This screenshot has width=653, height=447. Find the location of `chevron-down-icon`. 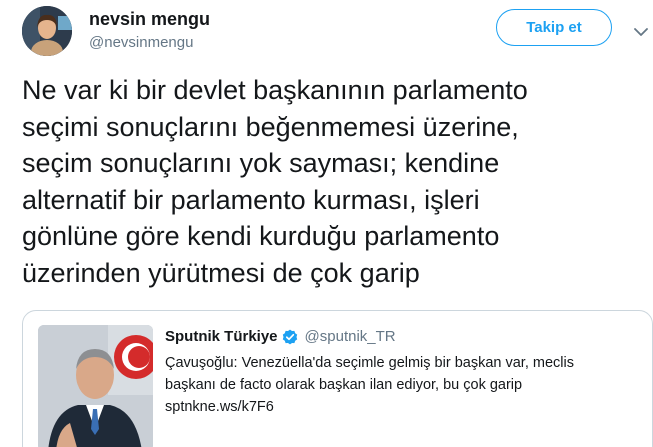

chevron-down-icon is located at coordinates (641, 30).